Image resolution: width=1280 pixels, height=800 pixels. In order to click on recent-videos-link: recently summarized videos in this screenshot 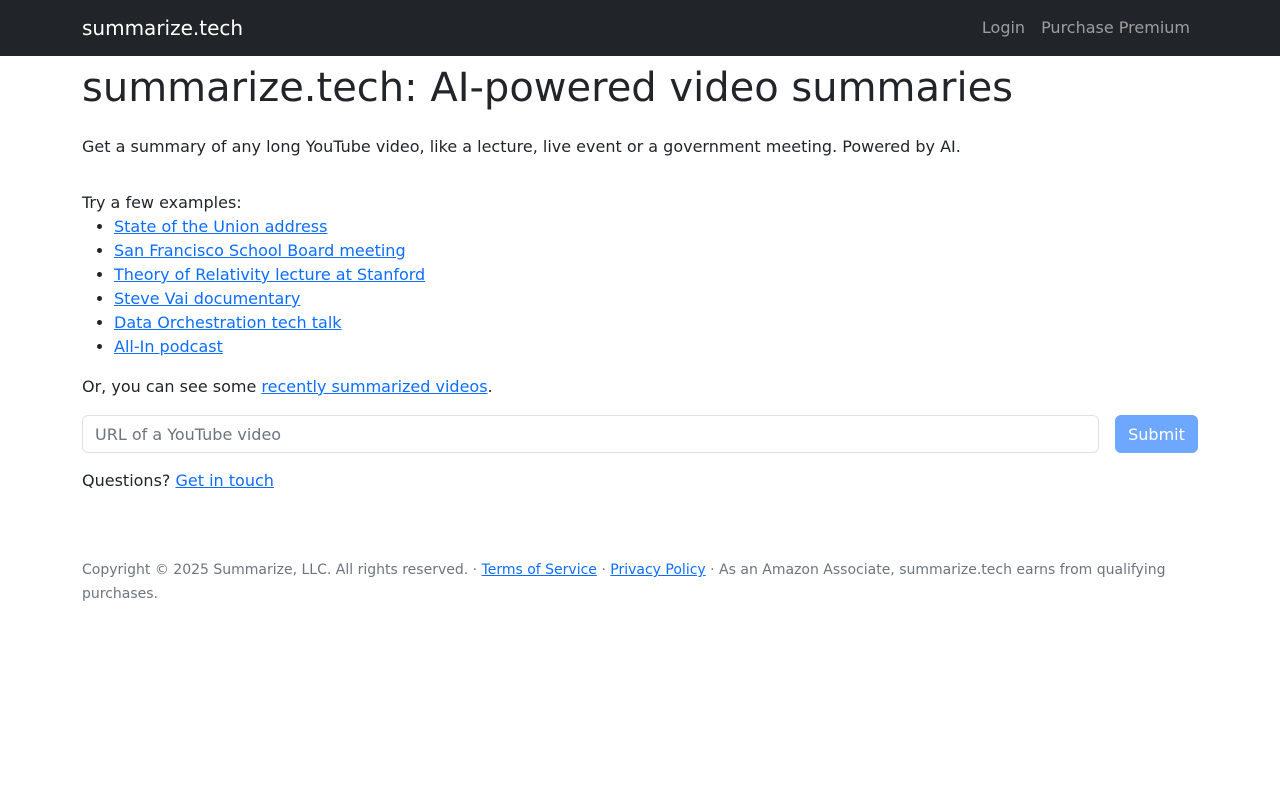, I will do `click(374, 386)`.